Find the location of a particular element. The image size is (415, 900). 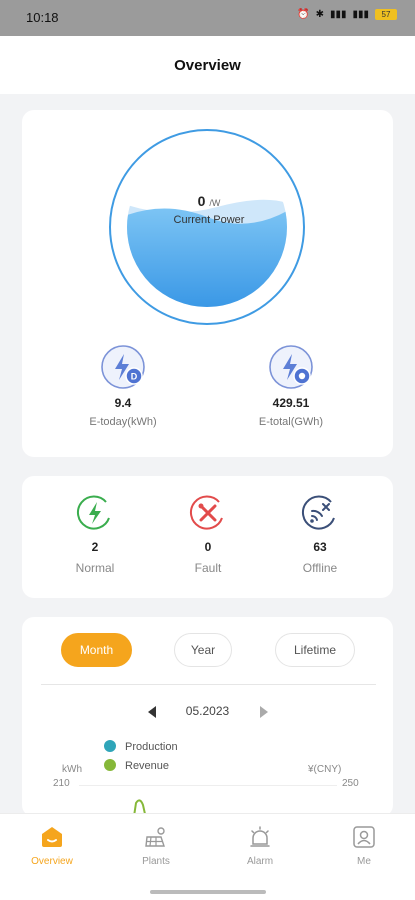

bottom-nav: Overview Plants Alarm Me is located at coordinates (207, 856).